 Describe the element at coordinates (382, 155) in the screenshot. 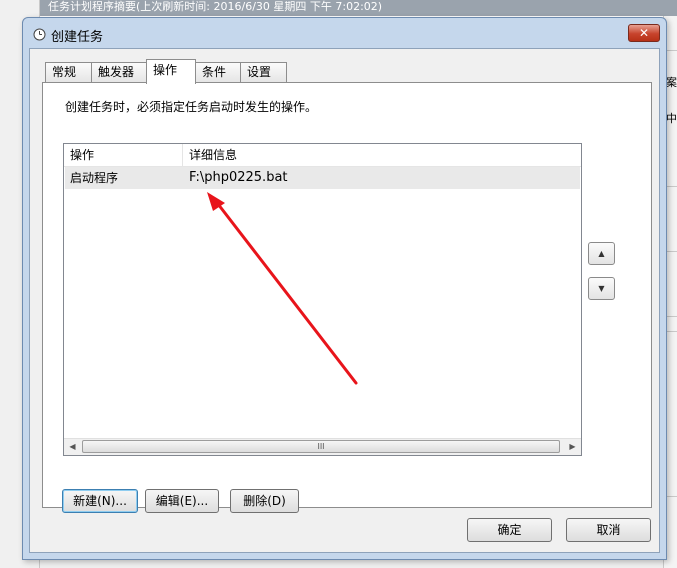

I see `column-header-details: 详细信息` at that location.